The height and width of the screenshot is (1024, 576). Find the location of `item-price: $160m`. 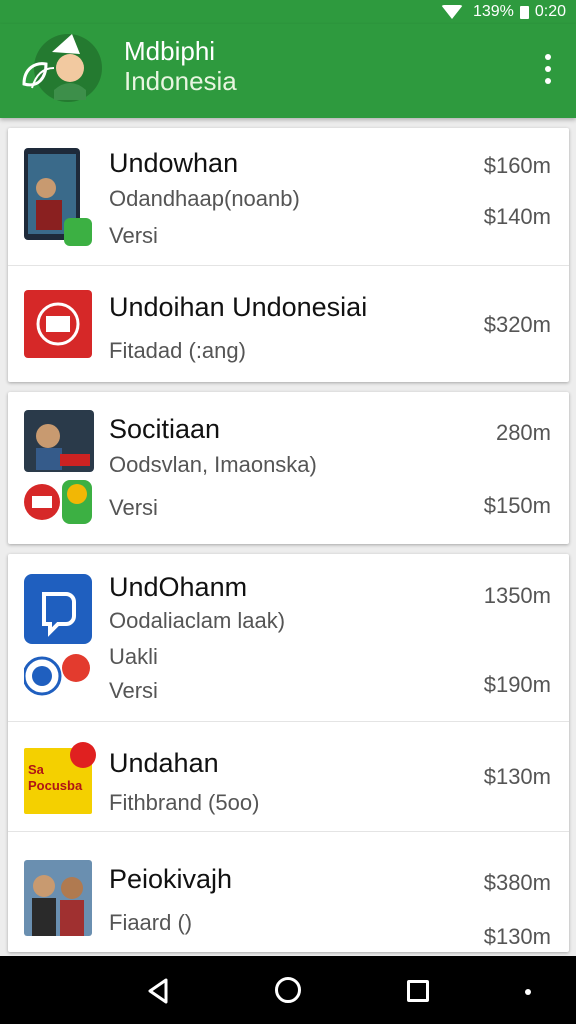

item-price: $160m is located at coordinates (517, 165).